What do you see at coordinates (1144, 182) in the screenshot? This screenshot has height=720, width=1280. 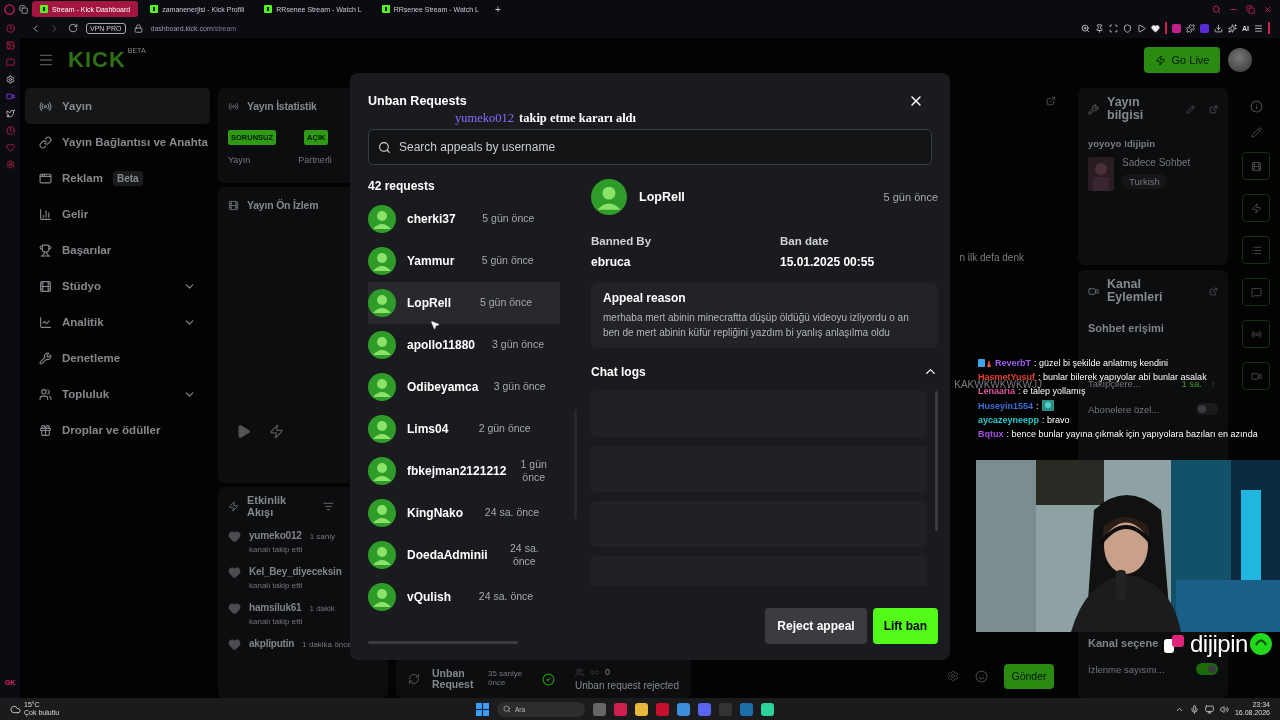 I see `language-tag: Turkish` at bounding box center [1144, 182].